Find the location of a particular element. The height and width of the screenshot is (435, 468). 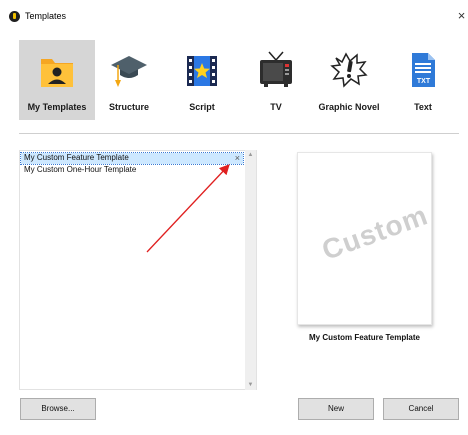

preview-caption: My Custom Feature Template is located at coordinates (364, 337).